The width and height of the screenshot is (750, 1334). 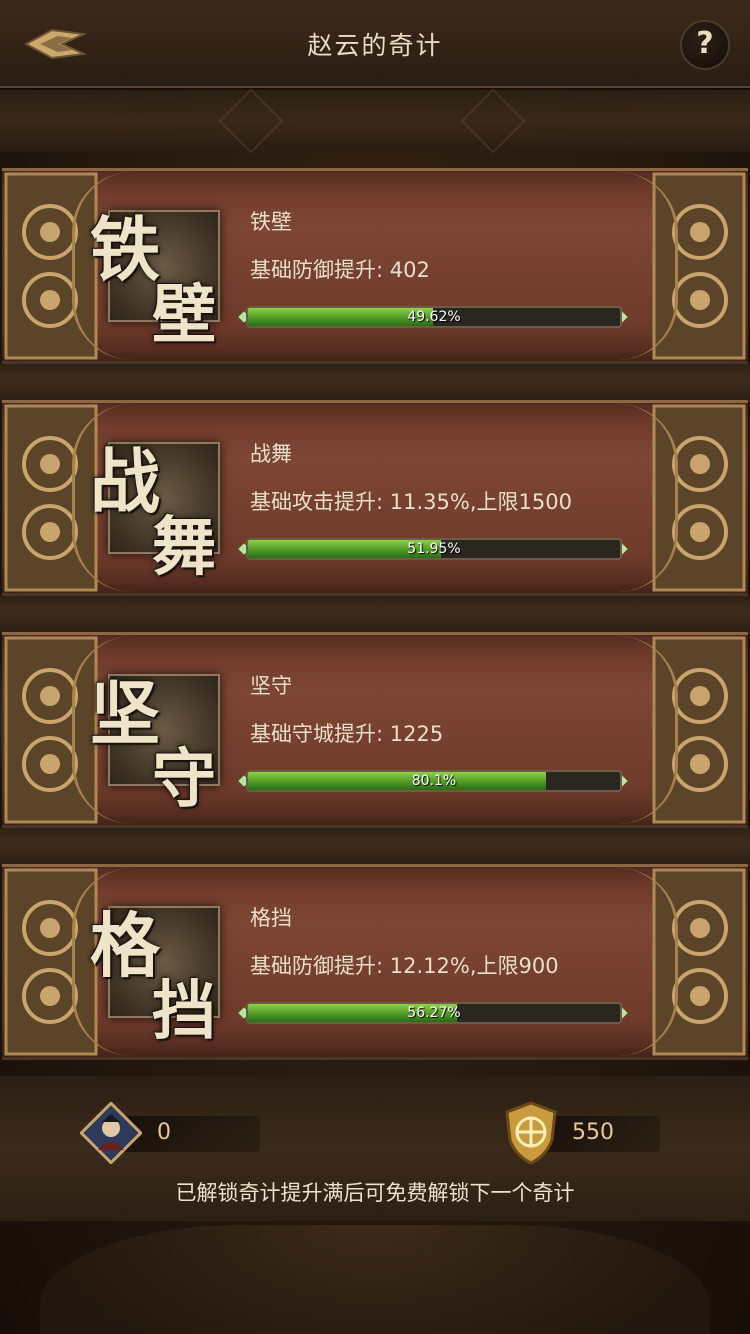 I want to click on progress-text: 49.62%, so click(x=434, y=317).